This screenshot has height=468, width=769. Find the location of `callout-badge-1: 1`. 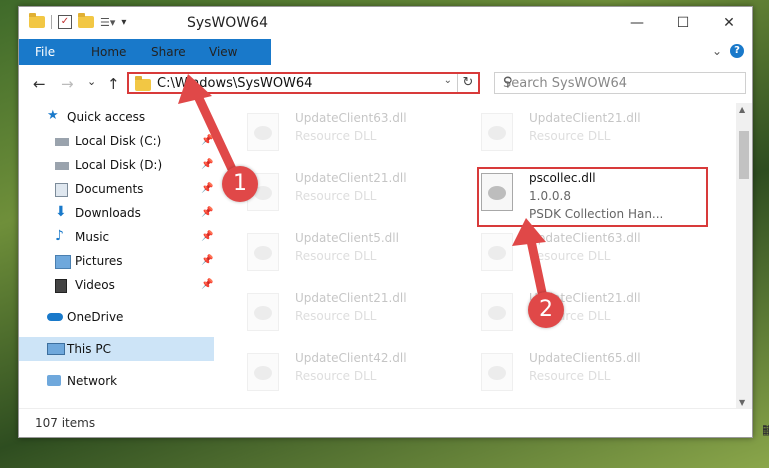

callout-badge-1: 1 is located at coordinates (240, 184).